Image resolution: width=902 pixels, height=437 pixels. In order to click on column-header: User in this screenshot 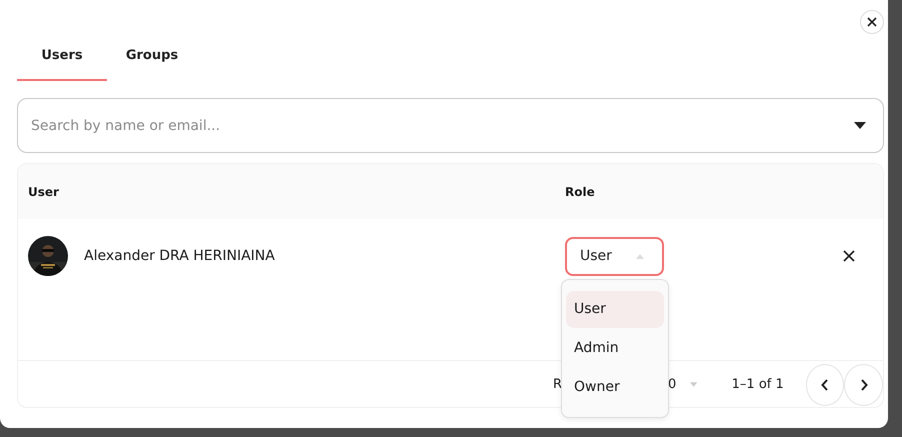, I will do `click(43, 191)`.